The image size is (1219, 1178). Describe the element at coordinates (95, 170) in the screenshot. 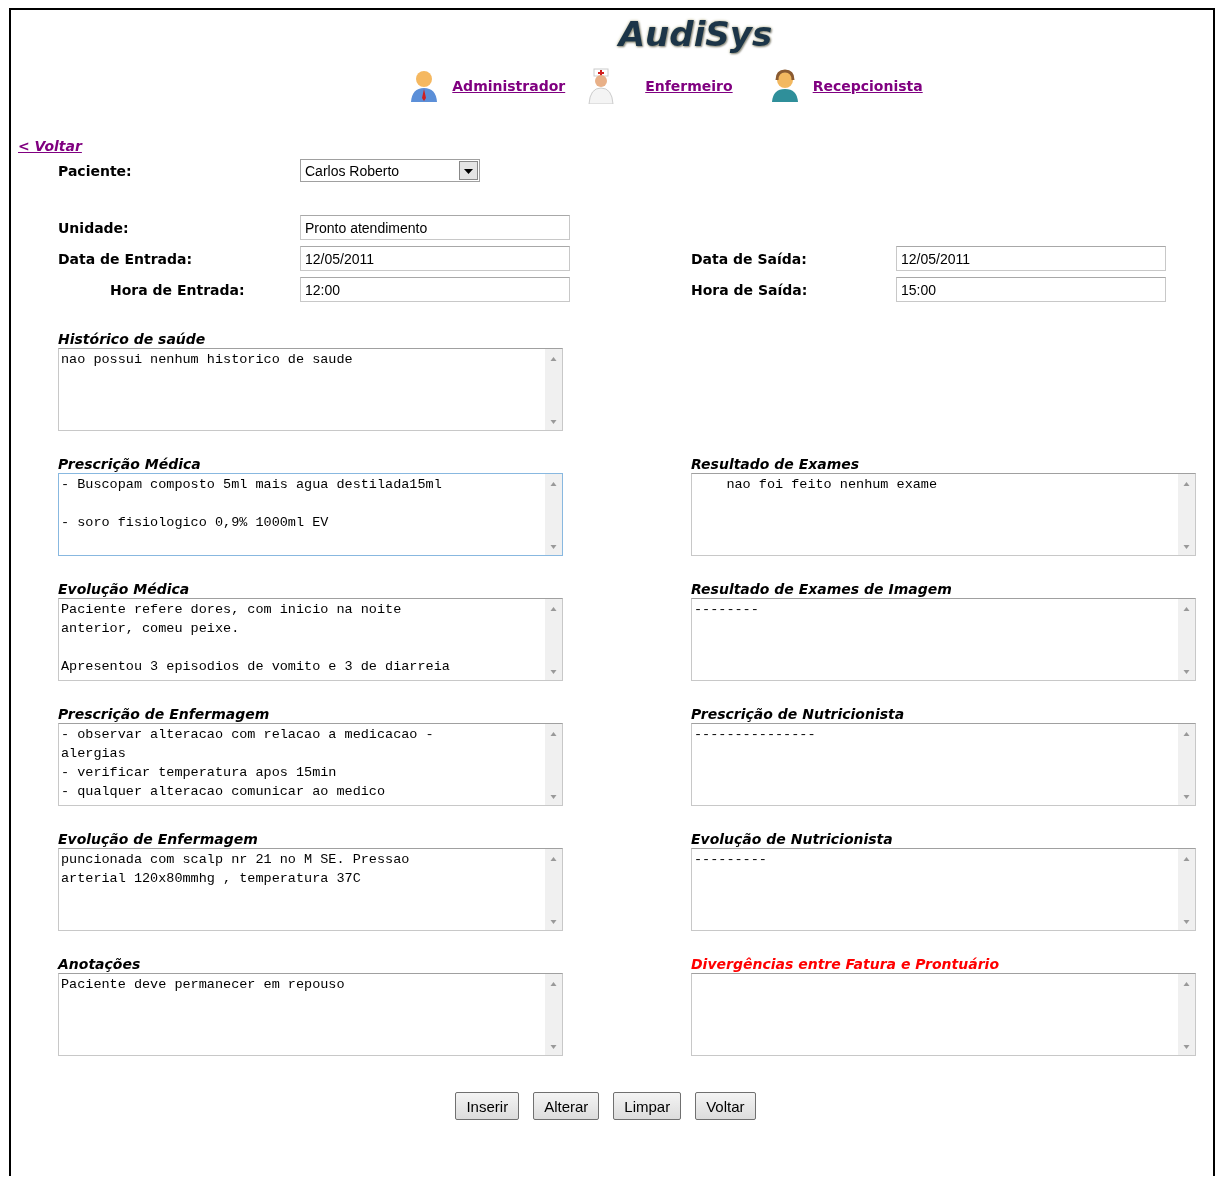

I see `field-label: Paciente:` at that location.